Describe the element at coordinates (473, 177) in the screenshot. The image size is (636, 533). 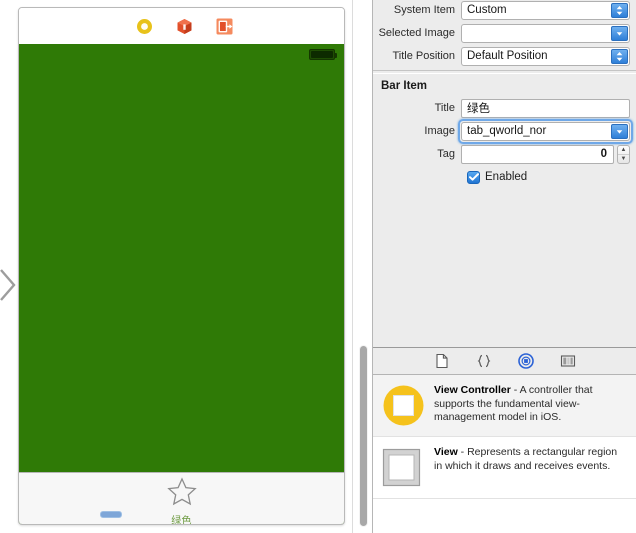
I see `enabled-checkbox` at that location.